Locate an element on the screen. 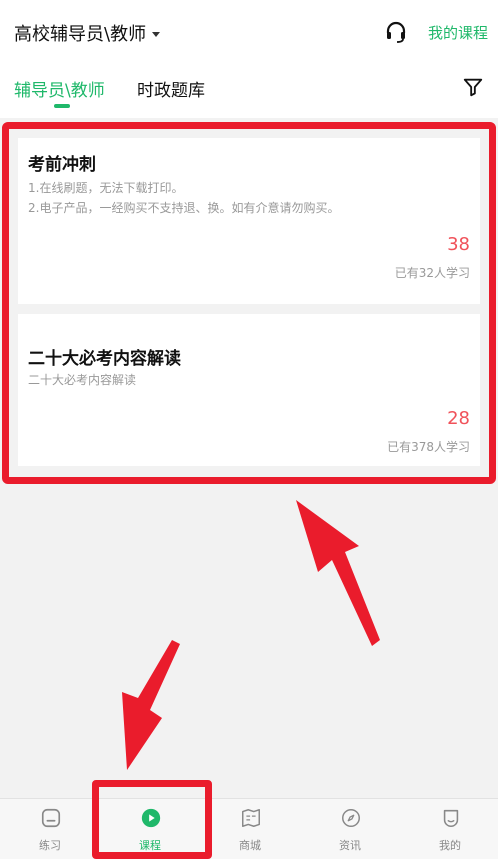 The height and width of the screenshot is (859, 498). tab-bar: 辅导员\教师 时政题库 is located at coordinates (249, 90).